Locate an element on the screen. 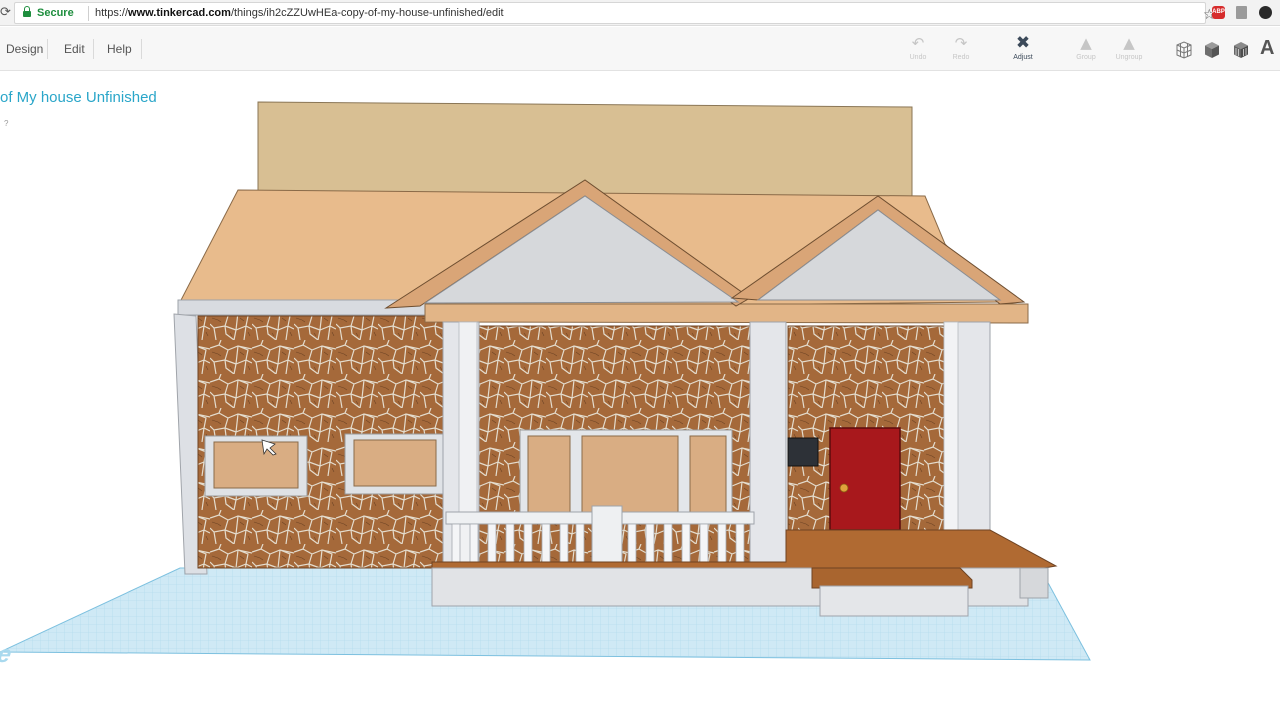 The height and width of the screenshot is (720, 1280). menu-help: Help is located at coordinates (119, 49).